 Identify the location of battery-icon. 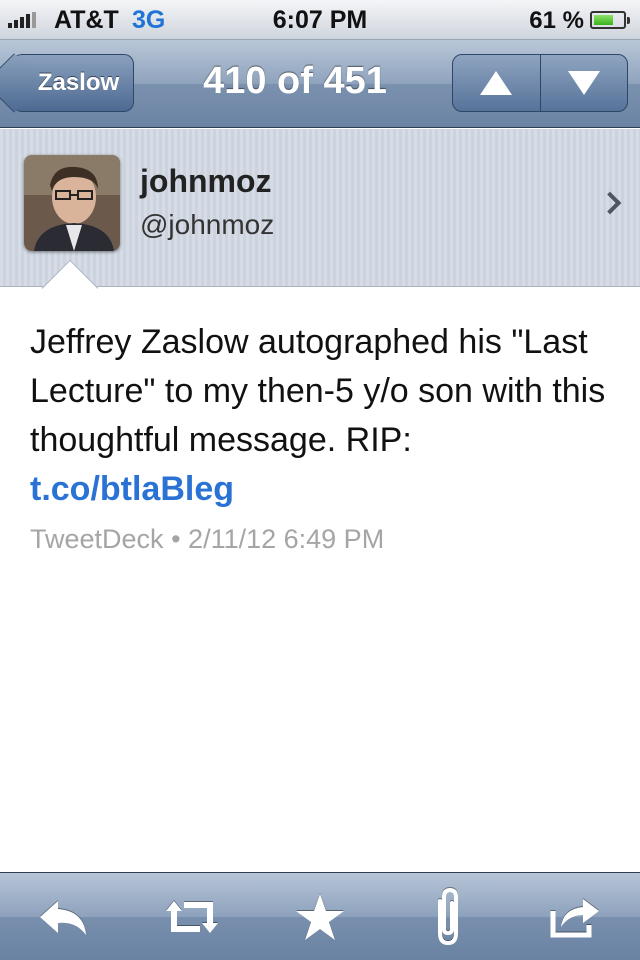
(610, 20).